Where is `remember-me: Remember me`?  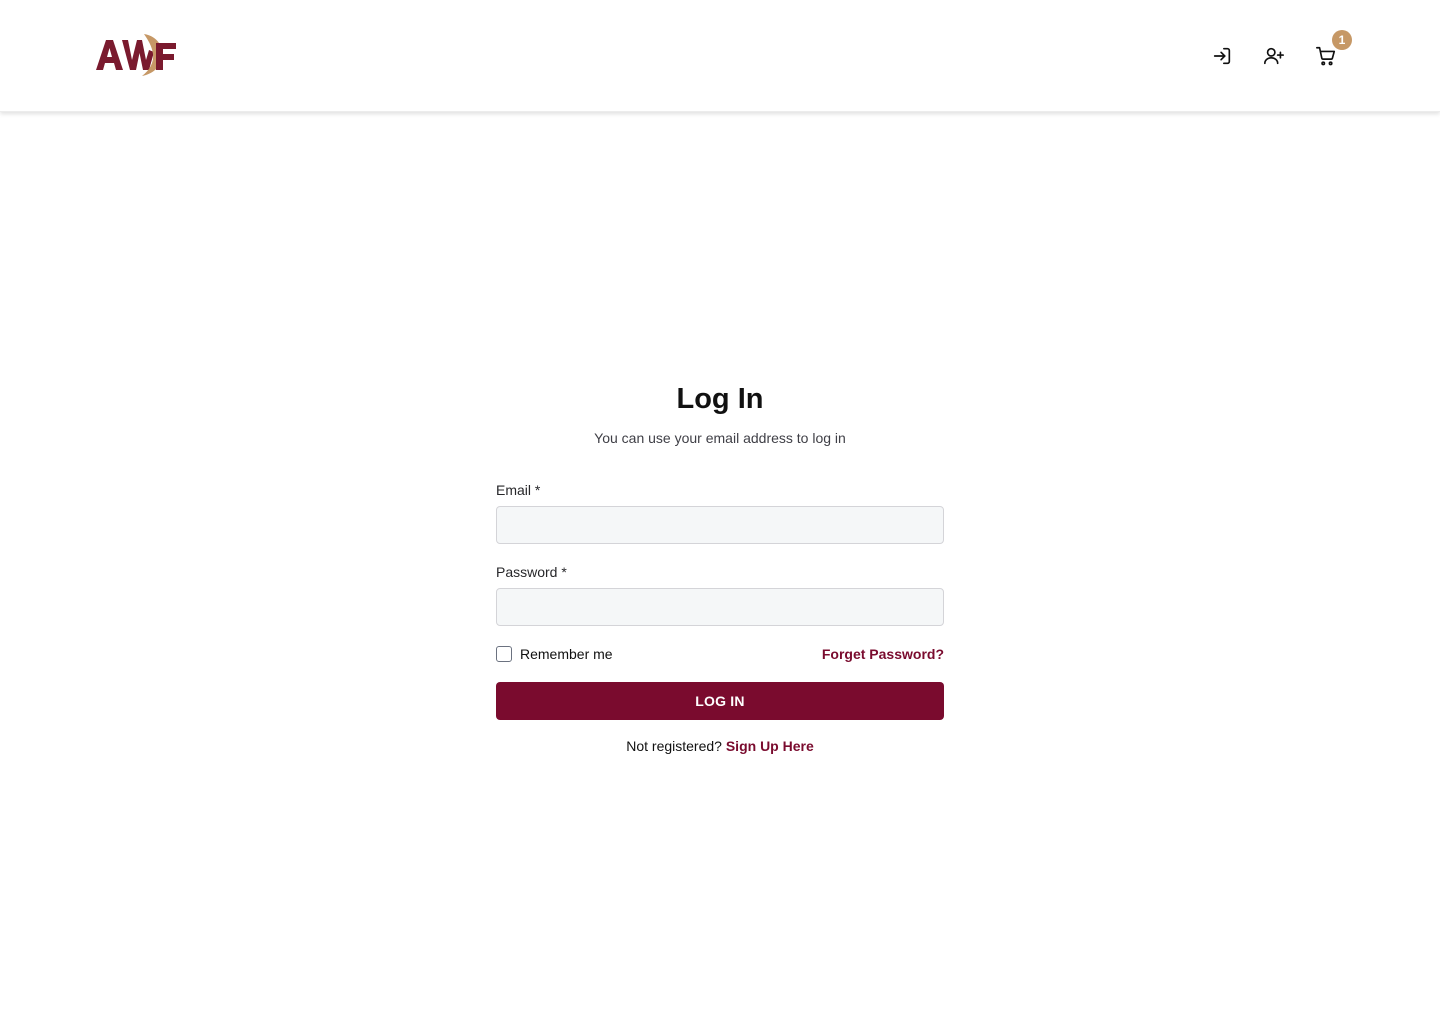
remember-me: Remember me is located at coordinates (554, 654).